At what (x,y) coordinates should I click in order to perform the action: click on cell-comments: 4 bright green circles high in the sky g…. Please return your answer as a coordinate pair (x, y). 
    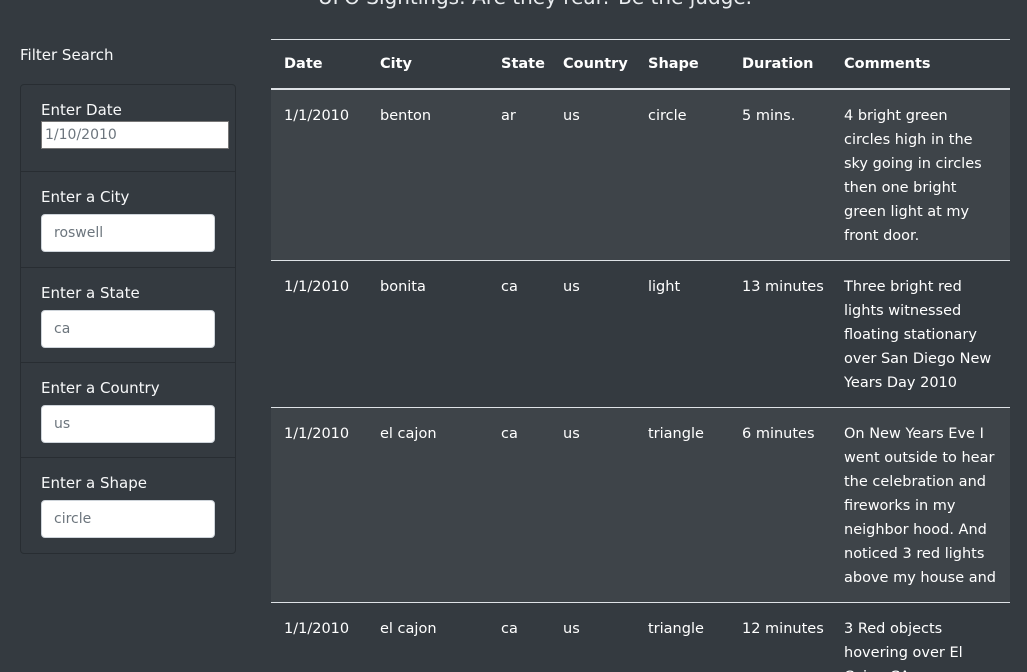
    Looking at the image, I should click on (913, 175).